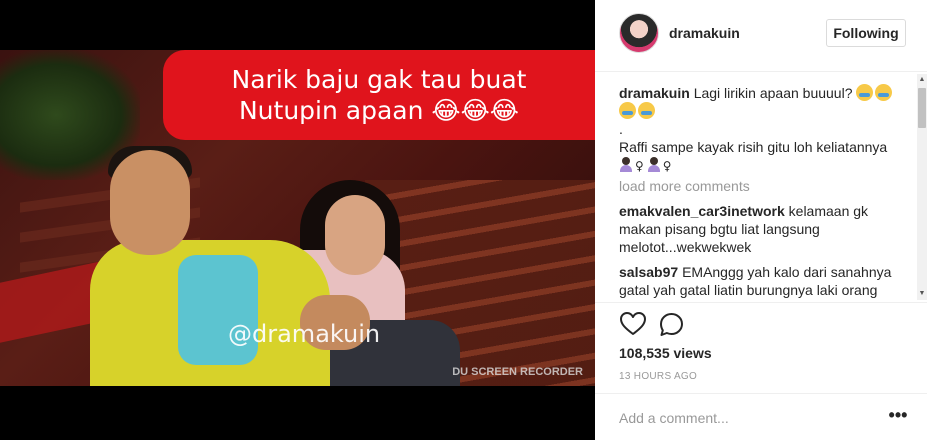  I want to click on load-more-comments-link: load more comments, so click(762, 186).